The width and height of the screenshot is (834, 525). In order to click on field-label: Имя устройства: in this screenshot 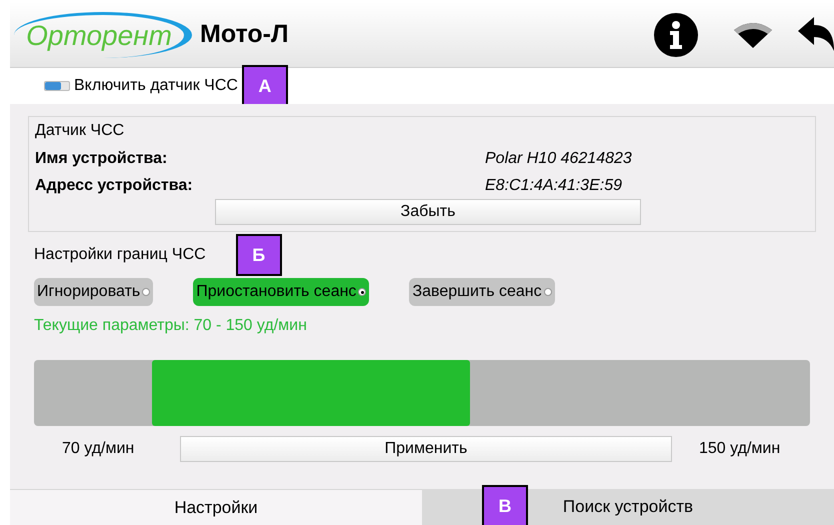, I will do `click(101, 158)`.